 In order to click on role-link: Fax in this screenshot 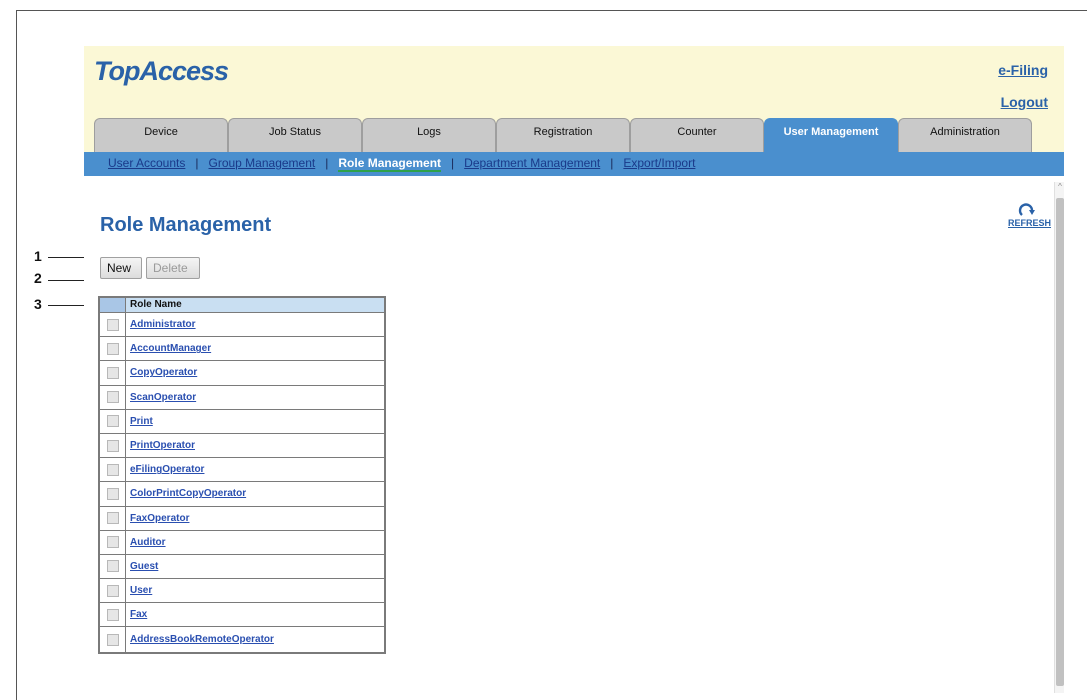, I will do `click(136, 614)`.